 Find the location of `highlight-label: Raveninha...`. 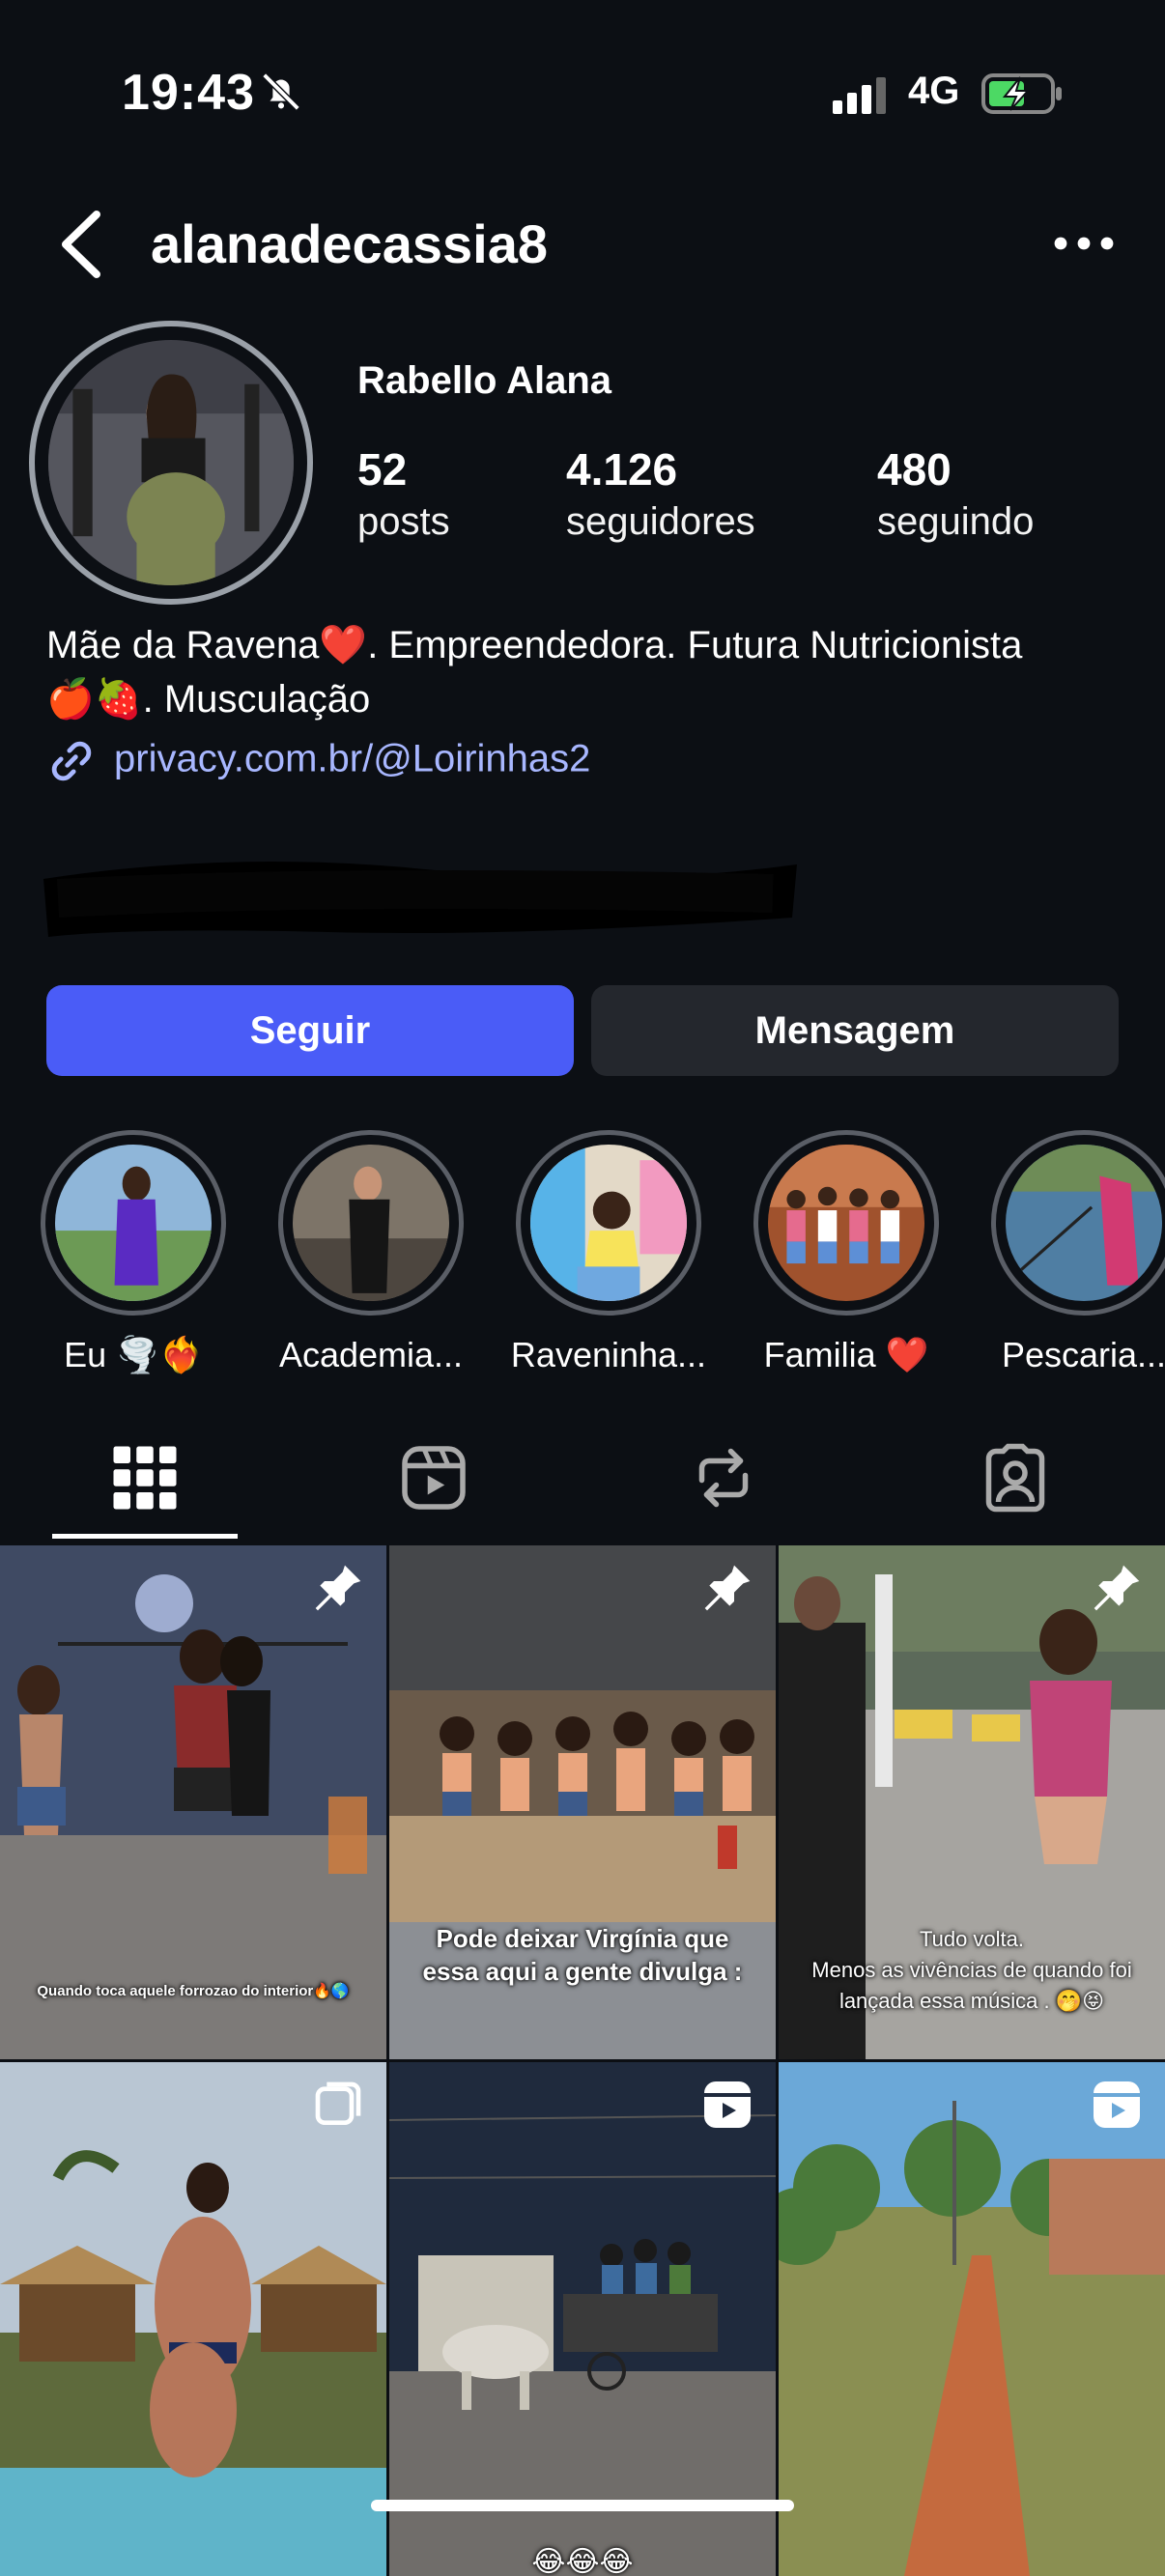

highlight-label: Raveninha... is located at coordinates (609, 1354).